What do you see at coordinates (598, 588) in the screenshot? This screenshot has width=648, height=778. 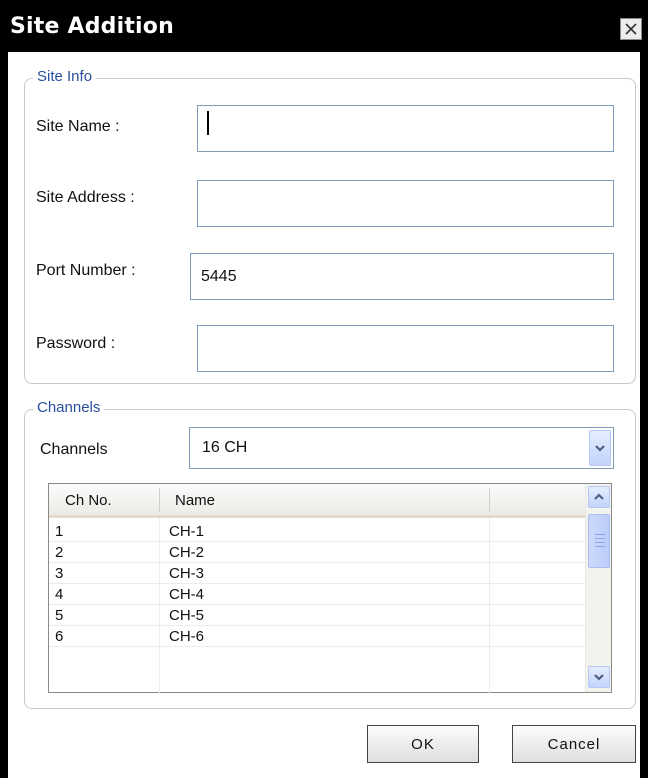 I see `table-scrollbar` at bounding box center [598, 588].